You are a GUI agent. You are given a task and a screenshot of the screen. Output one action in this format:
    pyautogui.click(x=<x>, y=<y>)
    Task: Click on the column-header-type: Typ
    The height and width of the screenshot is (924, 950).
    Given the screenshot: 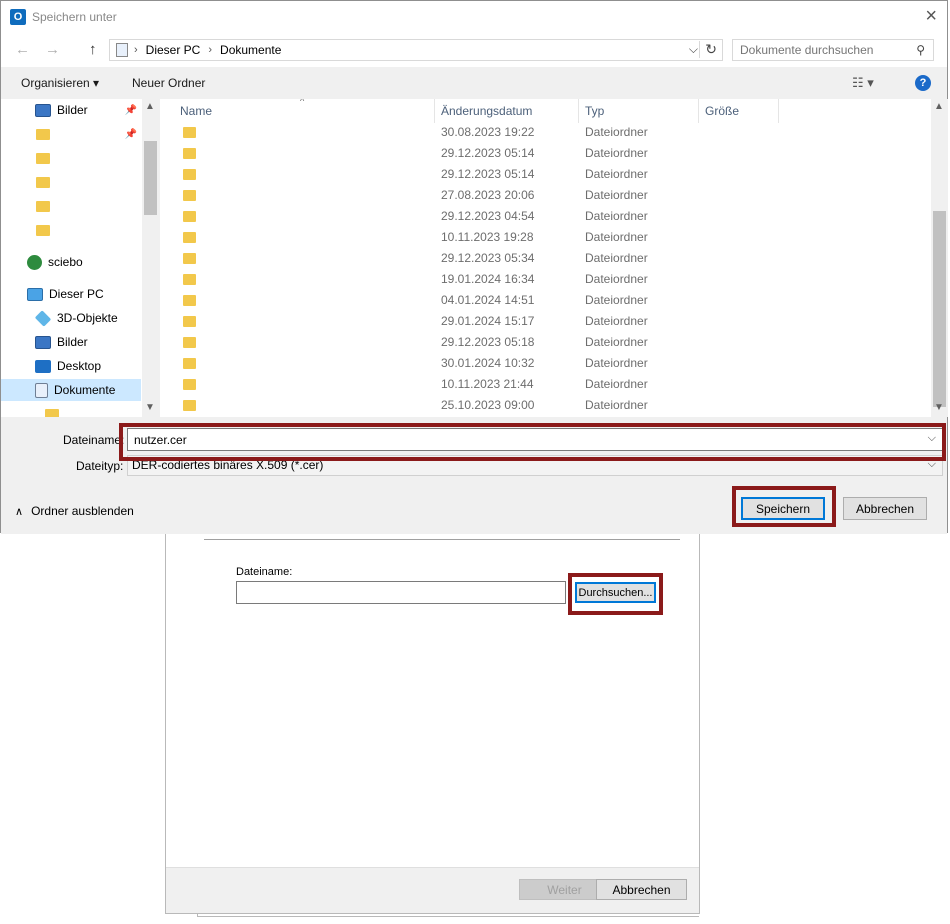 What is the action you would take?
    pyautogui.click(x=639, y=111)
    